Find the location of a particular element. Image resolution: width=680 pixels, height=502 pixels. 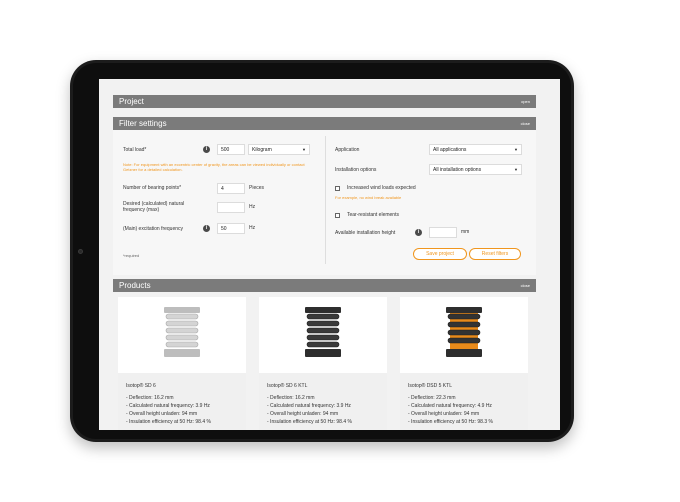

wind-loads-checkbox is located at coordinates (337, 188).